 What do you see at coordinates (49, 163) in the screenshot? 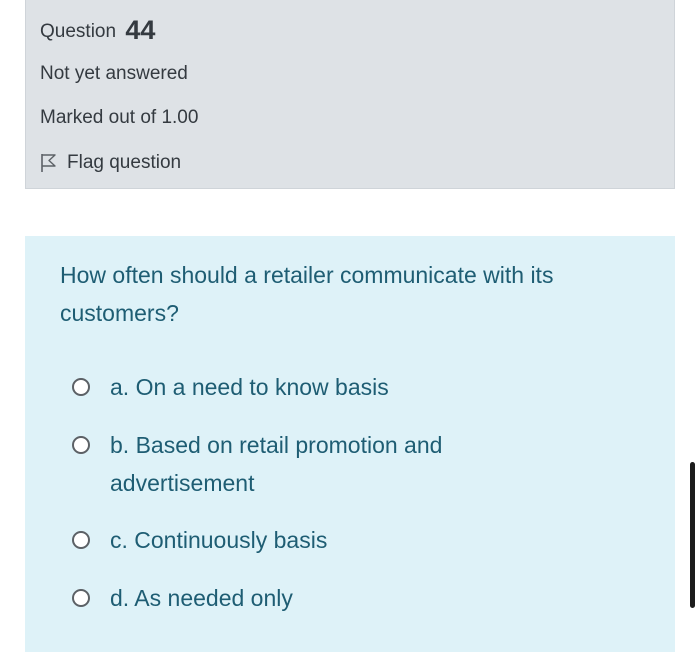
I see `flag-icon` at bounding box center [49, 163].